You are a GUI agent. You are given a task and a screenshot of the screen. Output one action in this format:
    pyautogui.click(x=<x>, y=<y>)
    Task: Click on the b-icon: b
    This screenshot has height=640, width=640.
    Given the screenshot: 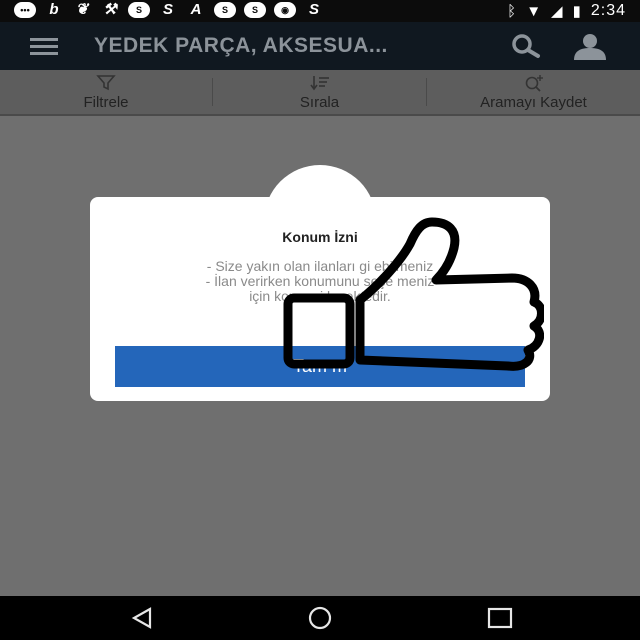 What is the action you would take?
    pyautogui.click(x=54, y=9)
    